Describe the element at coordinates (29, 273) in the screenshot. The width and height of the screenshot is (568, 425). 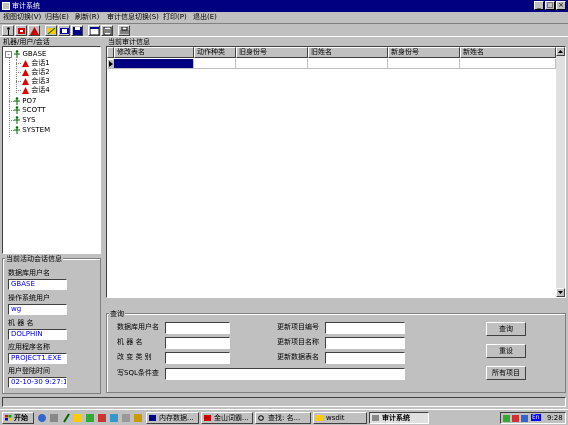
I see `db-user-label: 数据库用户名` at that location.